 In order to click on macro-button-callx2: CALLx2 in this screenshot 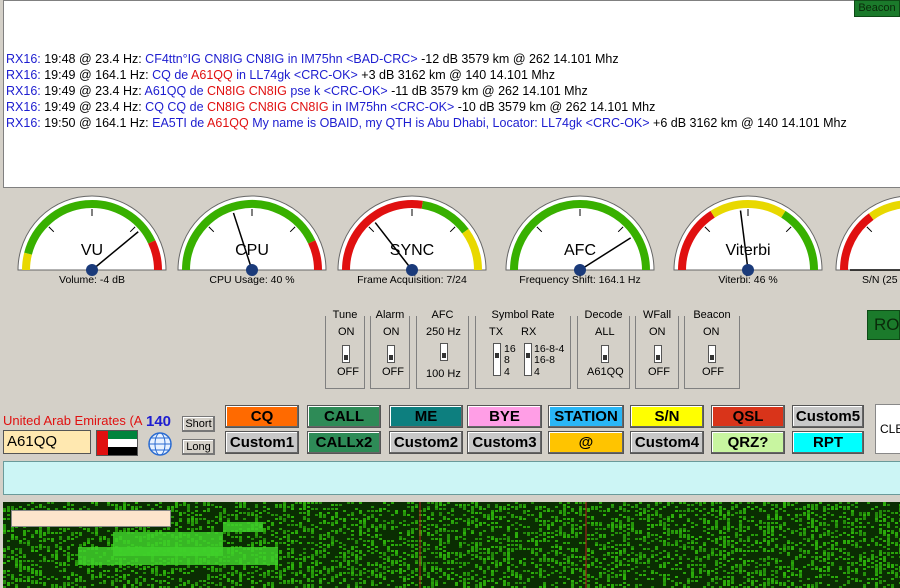, I will do `click(344, 442)`.